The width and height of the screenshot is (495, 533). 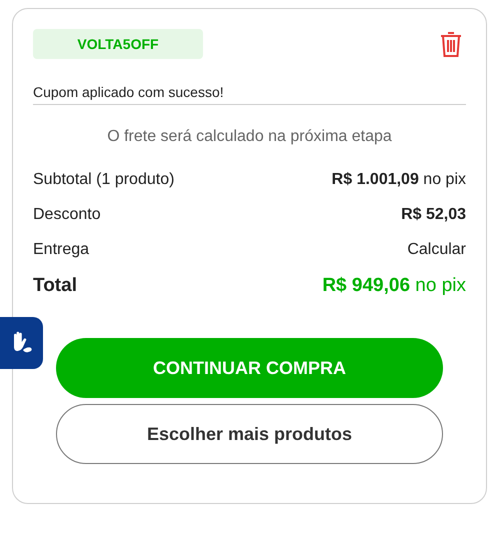 I want to click on summary-label: Desconto, so click(x=67, y=215).